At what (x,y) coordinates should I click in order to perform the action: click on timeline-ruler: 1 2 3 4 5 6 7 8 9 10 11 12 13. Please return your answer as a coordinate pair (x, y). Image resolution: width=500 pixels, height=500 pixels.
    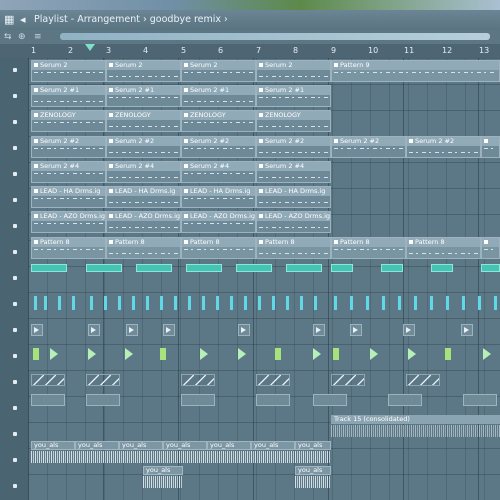
    Looking at the image, I should click on (250, 51).